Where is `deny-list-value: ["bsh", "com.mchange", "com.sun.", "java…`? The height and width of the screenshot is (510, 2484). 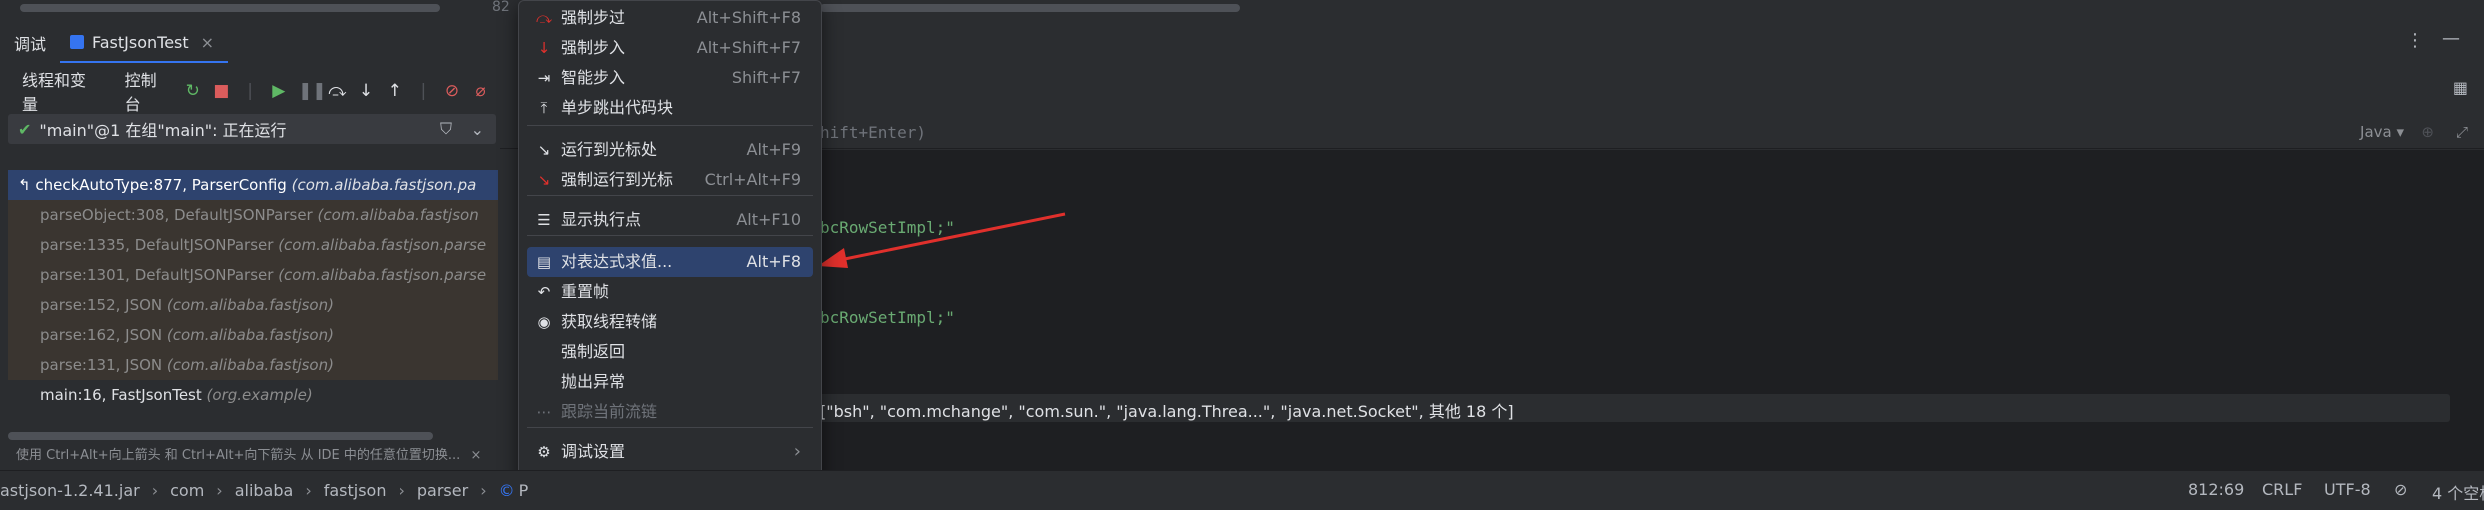 deny-list-value: ["bsh", "com.mchange", "com.sun.", "java… is located at coordinates (1167, 411).